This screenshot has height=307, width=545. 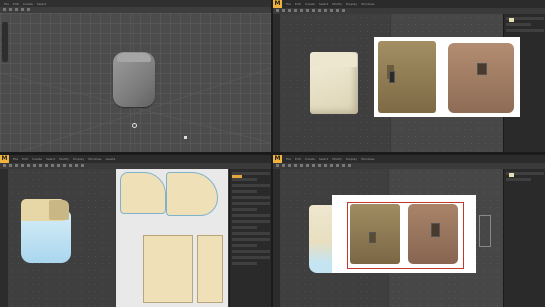 I want to click on property-editor-panel, so click(x=250, y=238).